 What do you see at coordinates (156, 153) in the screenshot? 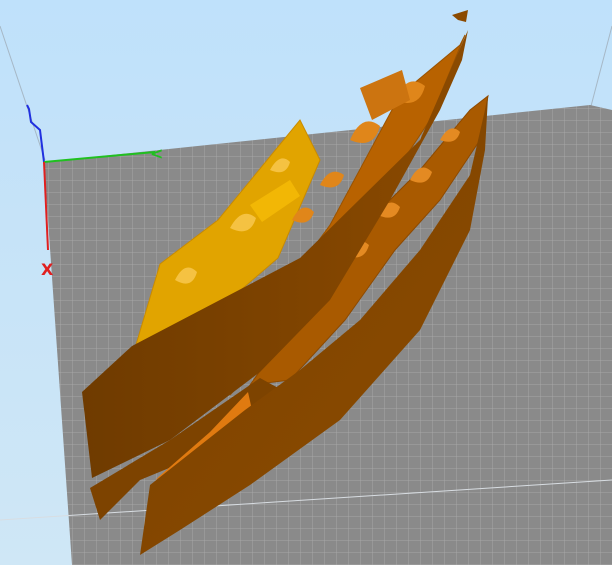
I see `y-axis-label: <` at bounding box center [156, 153].